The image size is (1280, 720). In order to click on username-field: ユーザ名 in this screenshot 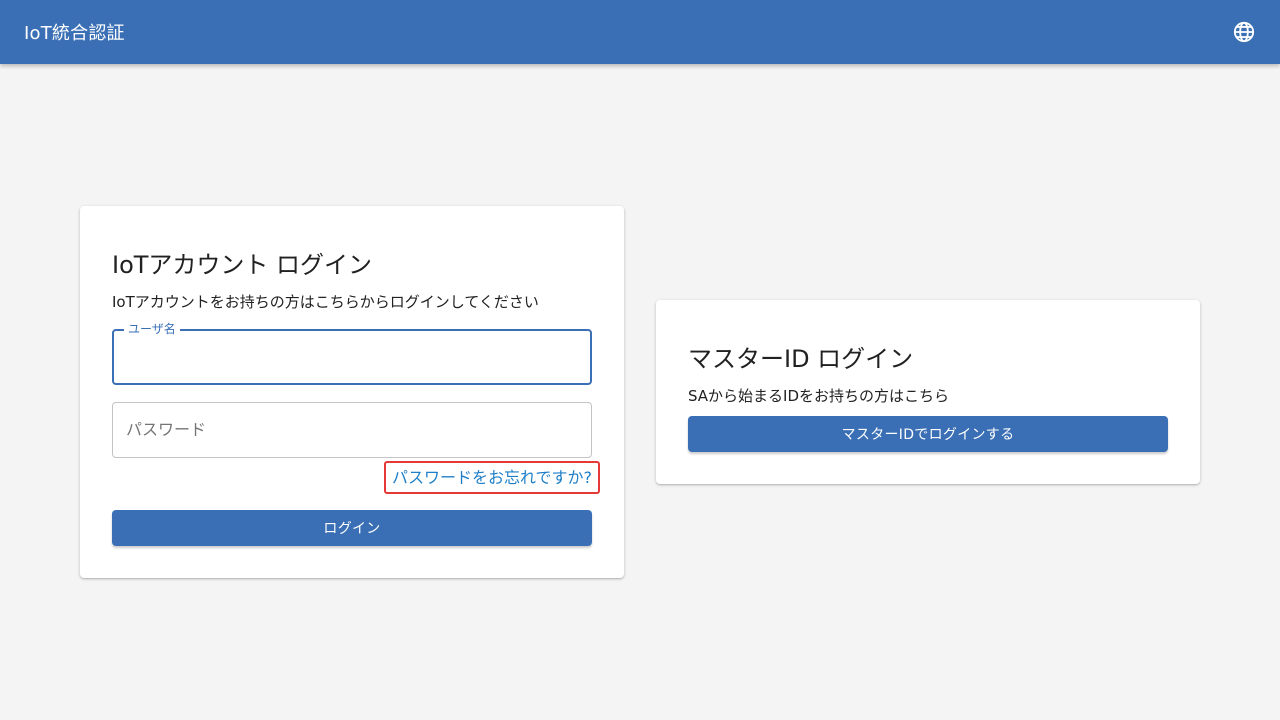, I will do `click(352, 353)`.